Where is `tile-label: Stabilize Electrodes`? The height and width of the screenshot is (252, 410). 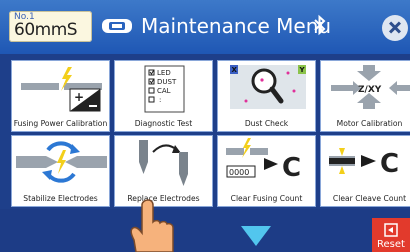
tile-label: Stabilize Electrodes is located at coordinates (60, 198).